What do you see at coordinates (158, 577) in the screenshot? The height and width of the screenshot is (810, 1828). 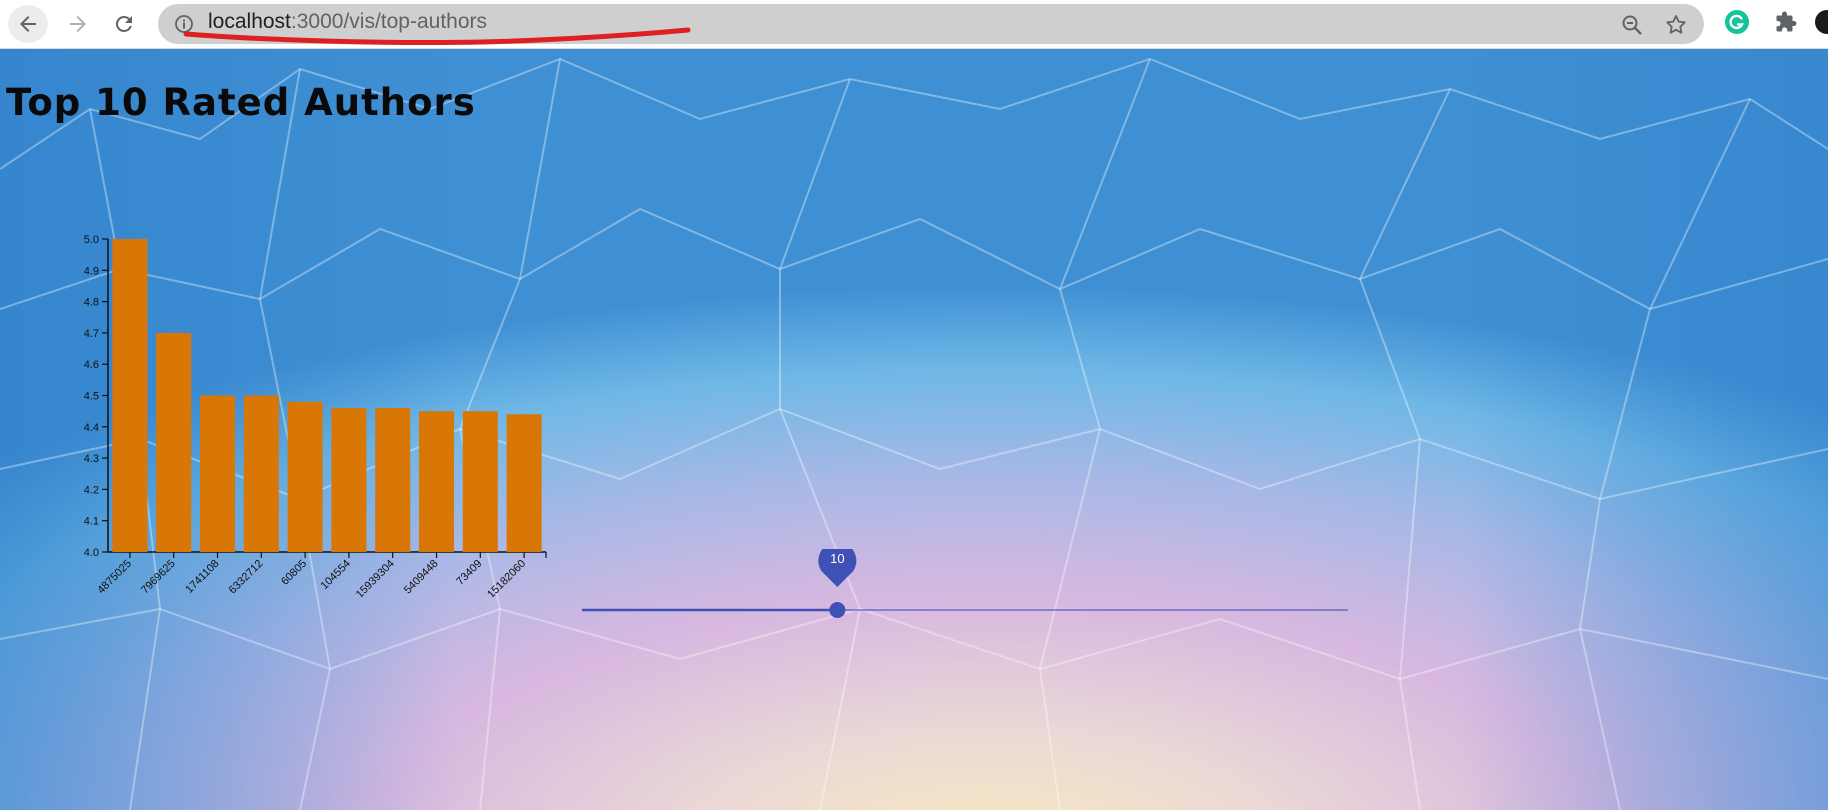 I see `x-tick-label: 7969625` at bounding box center [158, 577].